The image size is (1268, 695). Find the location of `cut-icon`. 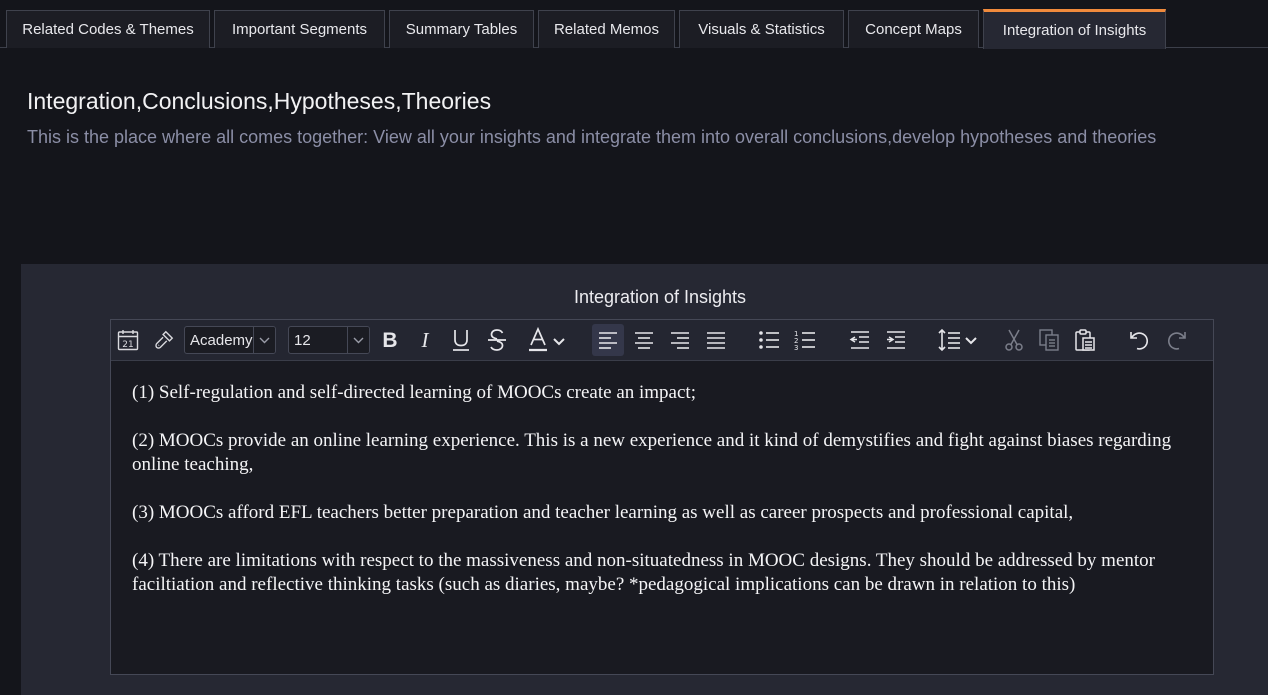

cut-icon is located at coordinates (1014, 340).